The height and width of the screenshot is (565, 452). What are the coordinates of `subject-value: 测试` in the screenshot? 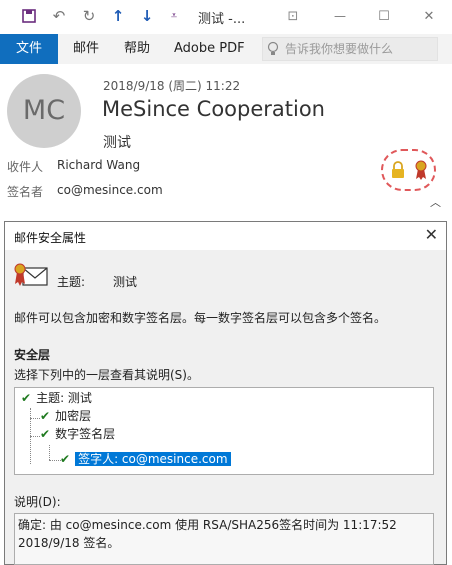 It's located at (125, 282).